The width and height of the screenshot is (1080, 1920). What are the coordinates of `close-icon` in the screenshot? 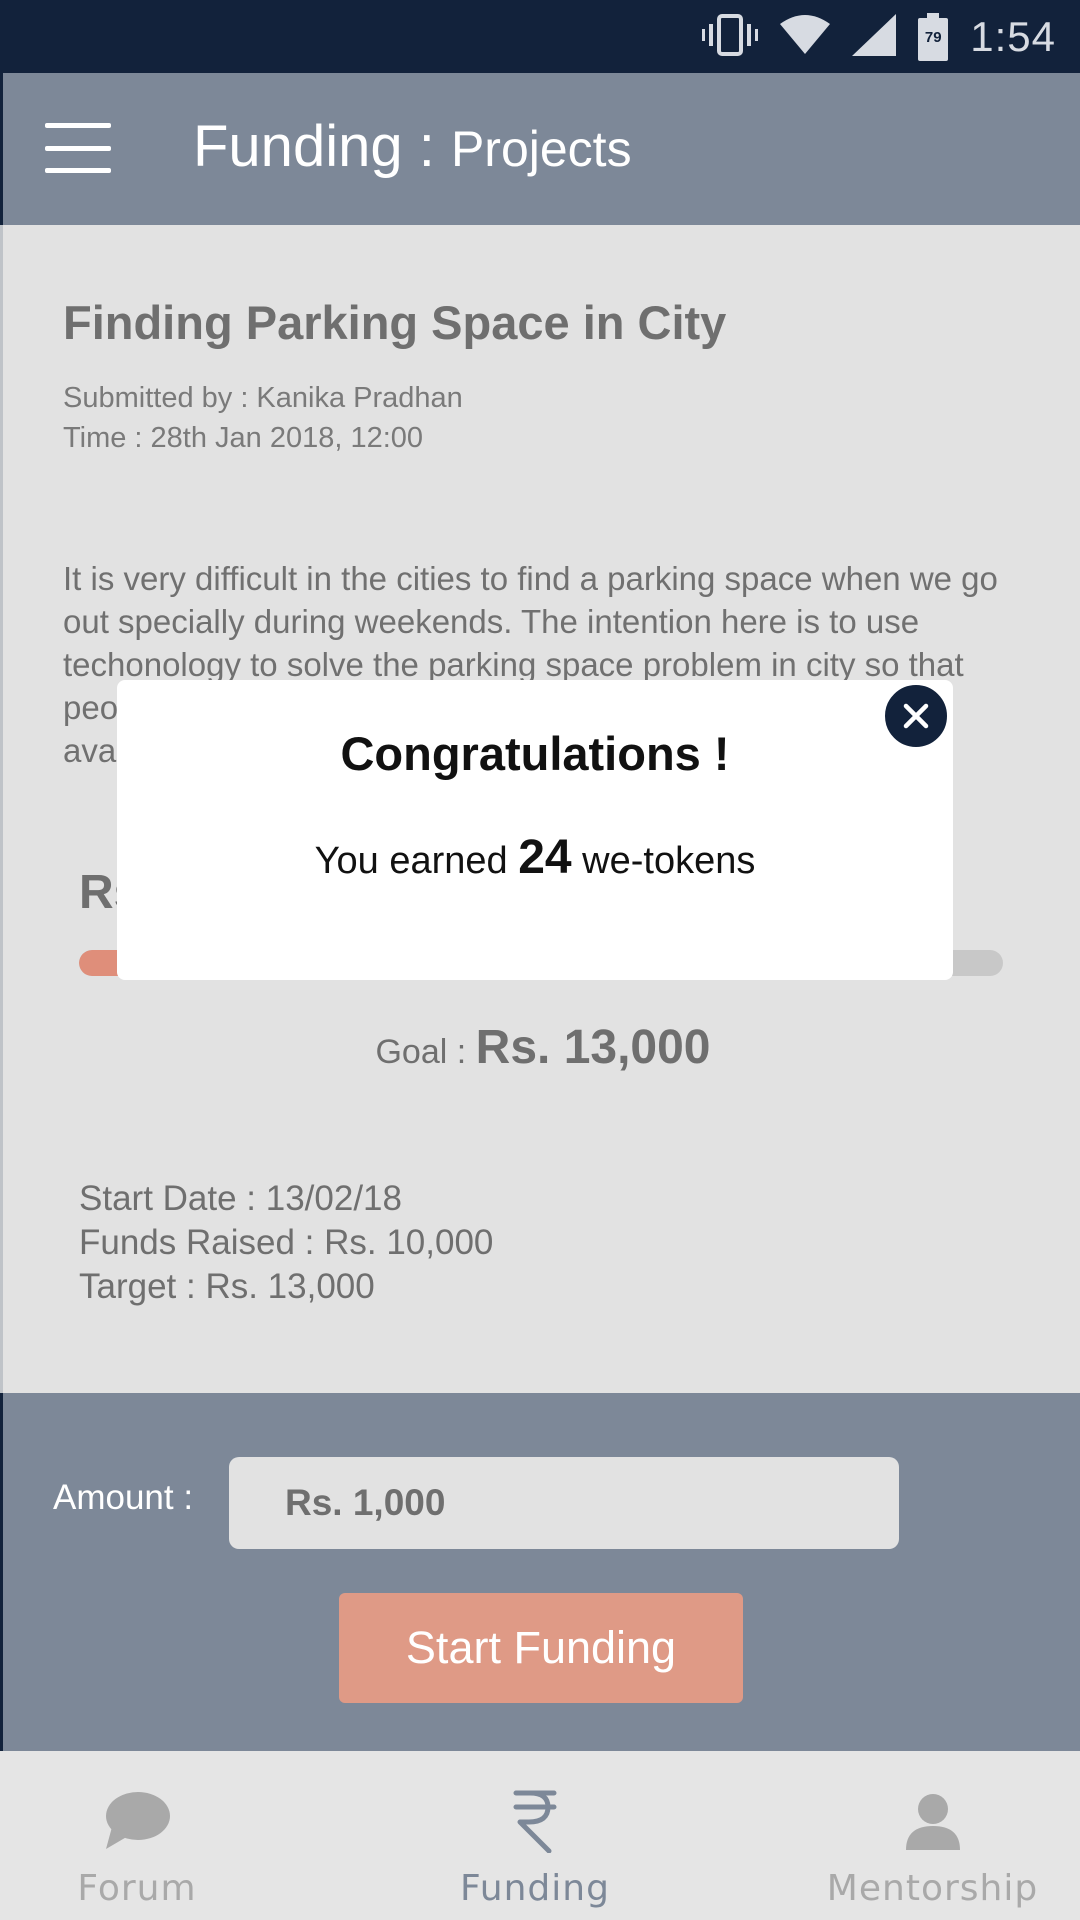 It's located at (916, 716).